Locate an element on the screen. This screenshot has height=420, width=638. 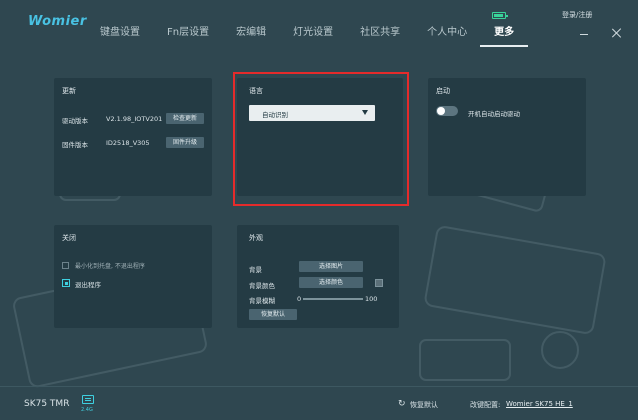
background-label: 背景 is located at coordinates (255, 270).